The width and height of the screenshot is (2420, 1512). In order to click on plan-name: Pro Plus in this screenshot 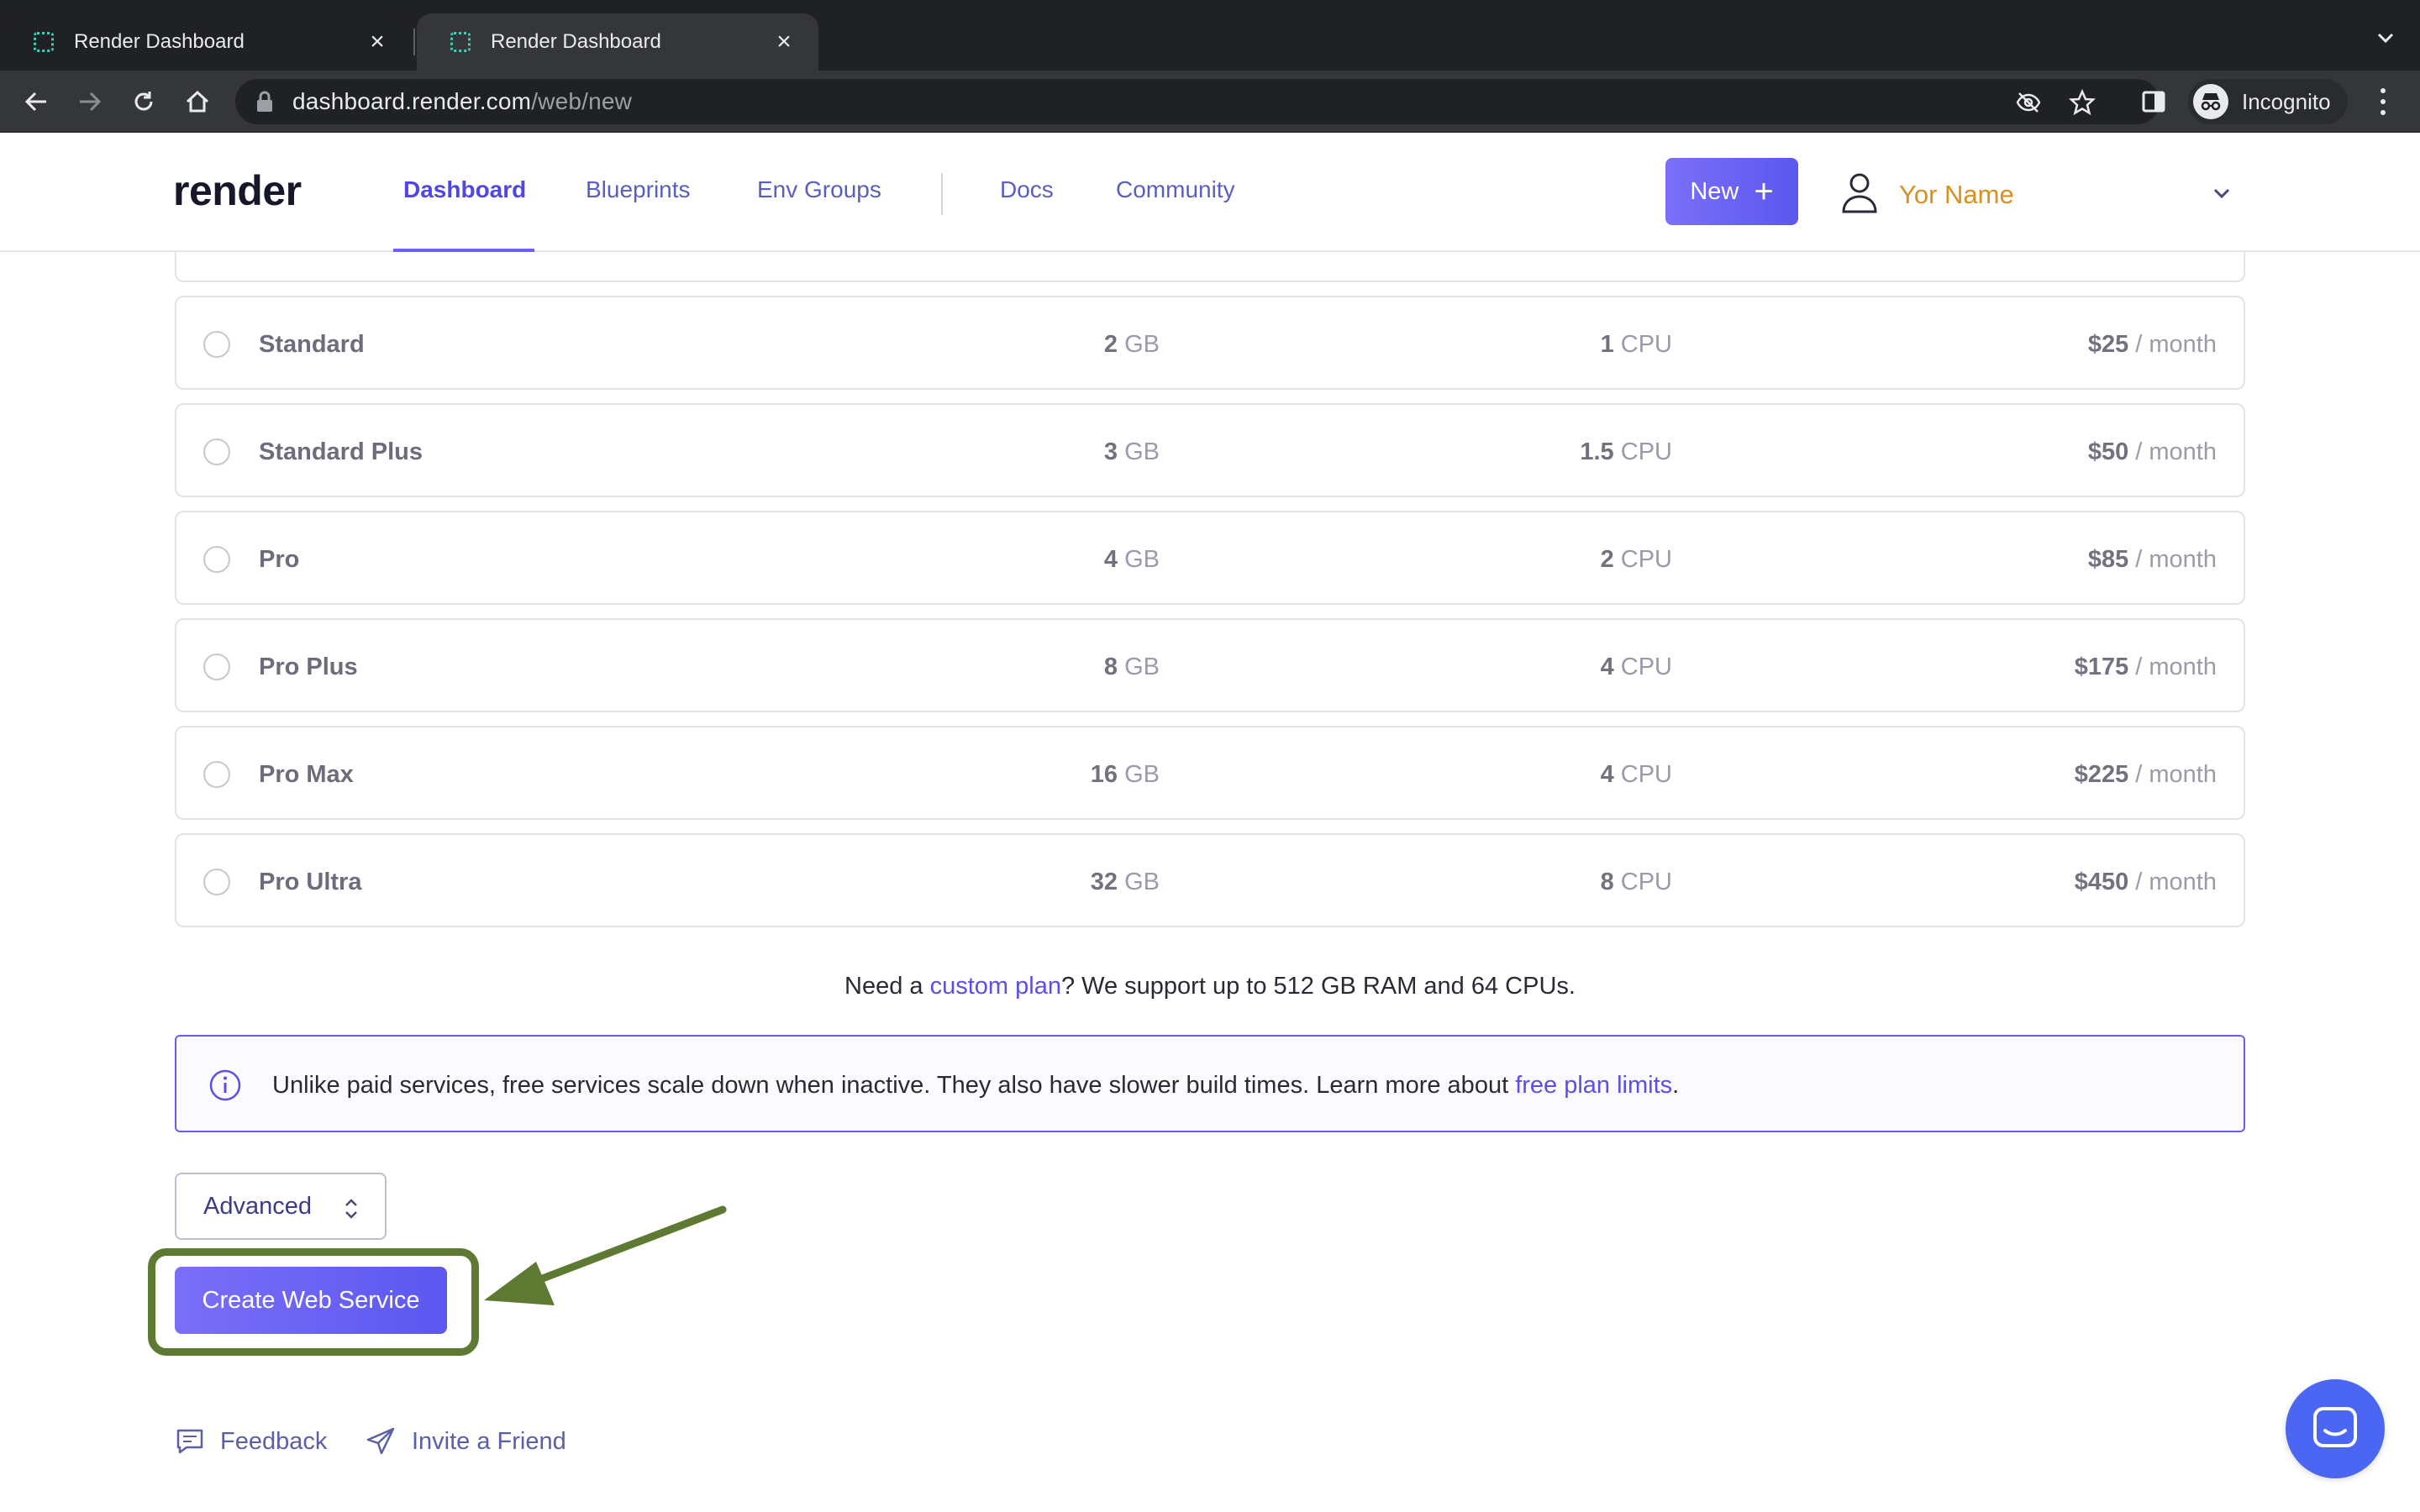, I will do `click(308, 667)`.